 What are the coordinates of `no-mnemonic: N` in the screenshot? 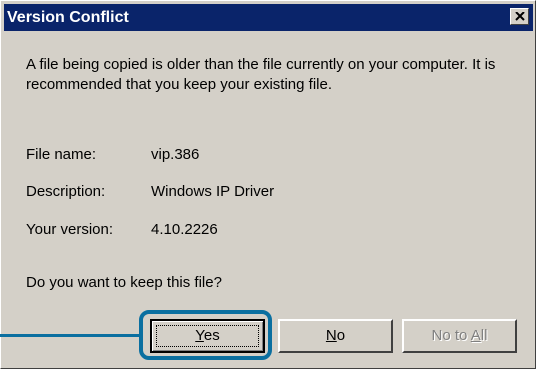 It's located at (331, 335).